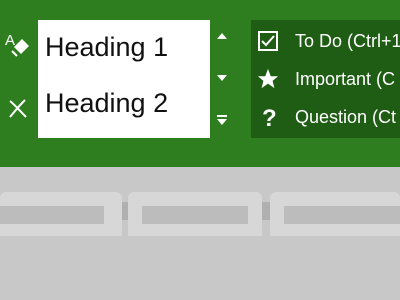 Image resolution: width=400 pixels, height=300 pixels. What do you see at coordinates (106, 47) in the screenshot?
I see `style-heading-1: Heading 1` at bounding box center [106, 47].